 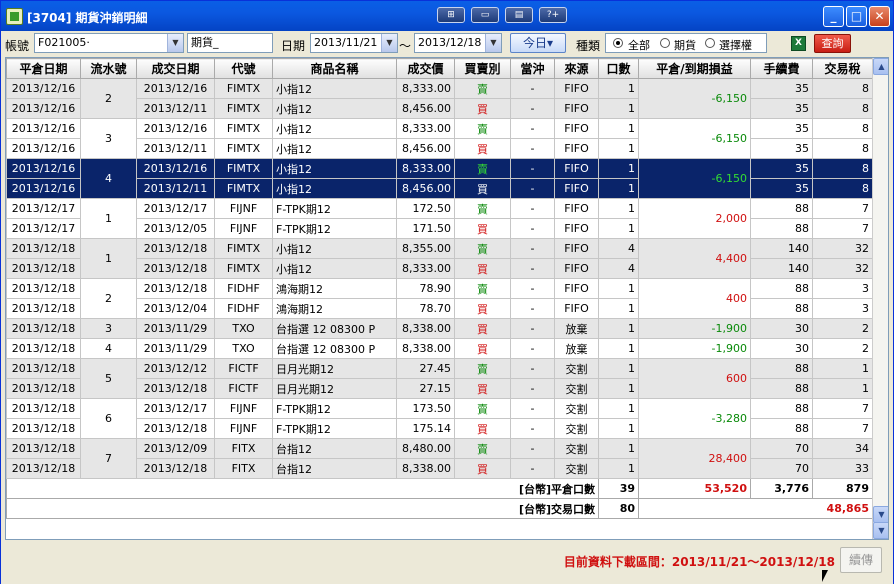 What do you see at coordinates (639, 45) in the screenshot?
I see `radio-all-label: 全部` at bounding box center [639, 45].